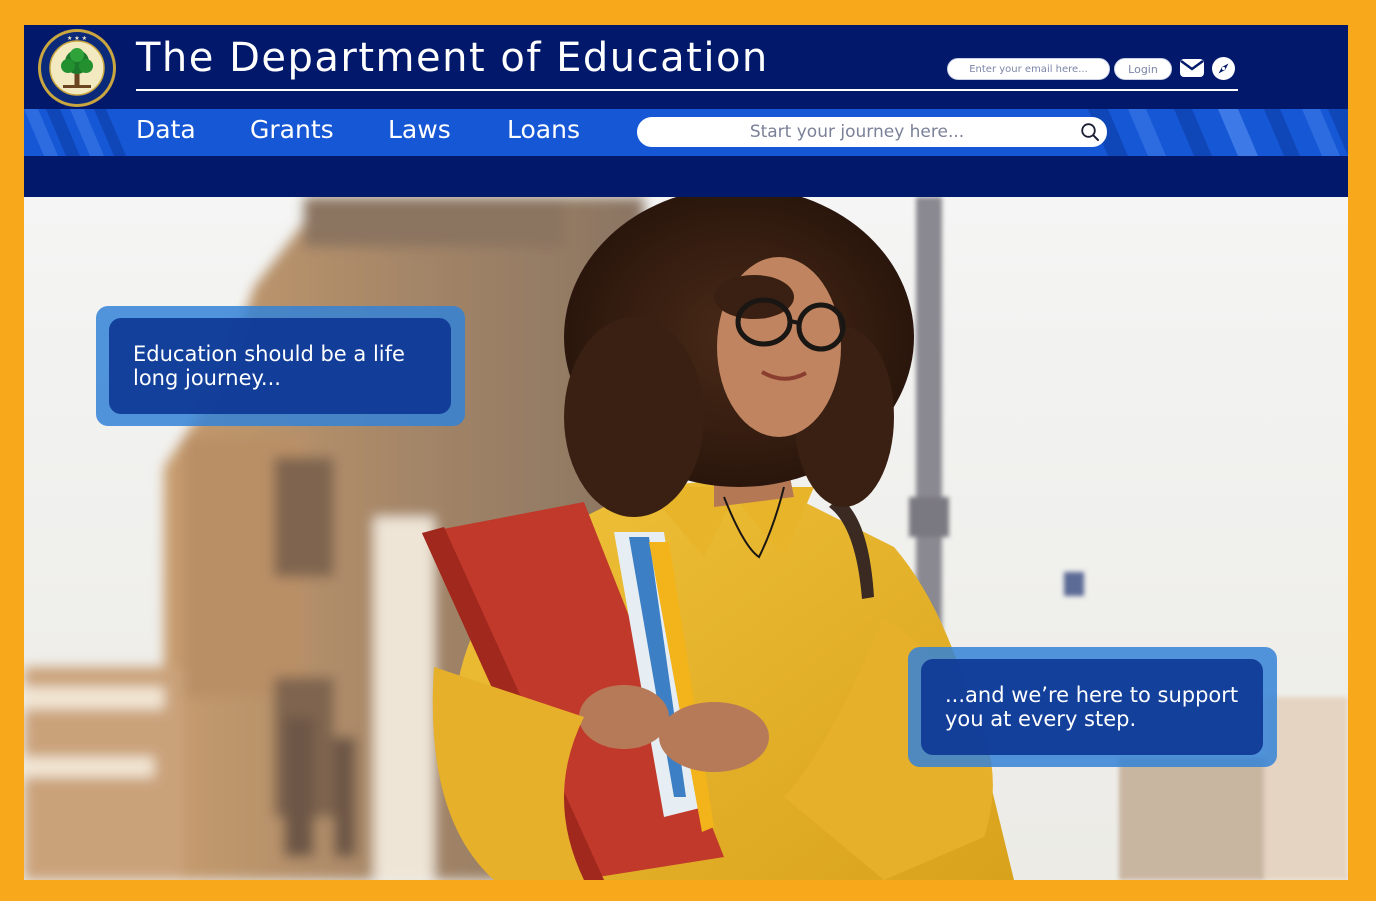 The width and height of the screenshot is (1376, 901). I want to click on main-nav: Data Grants Laws Loans, so click(686, 132).